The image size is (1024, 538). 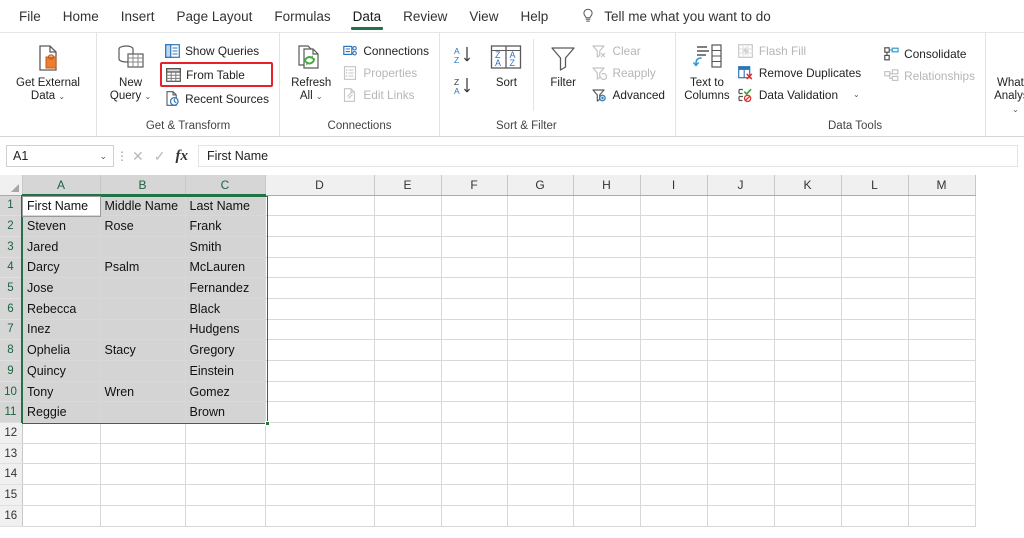 What do you see at coordinates (408, 474) in the screenshot?
I see `cell-E14` at bounding box center [408, 474].